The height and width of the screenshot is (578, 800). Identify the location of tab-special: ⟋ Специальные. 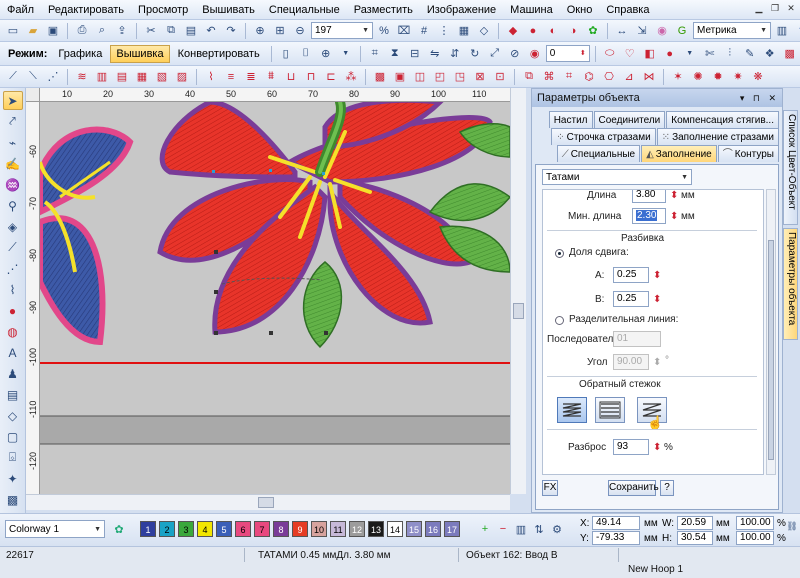
(598, 153).